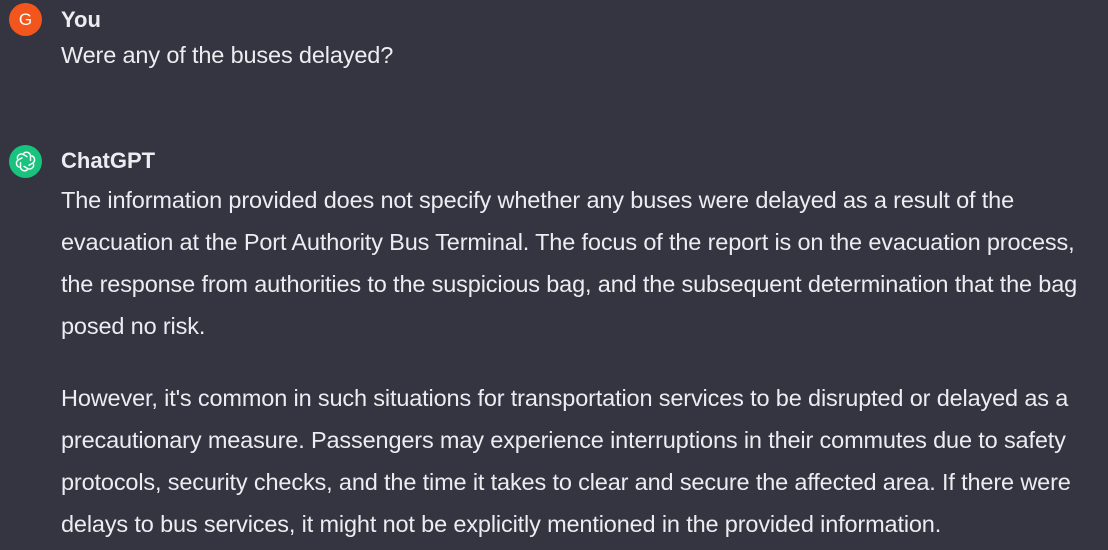 This screenshot has height=550, width=1108. I want to click on user-message-text: Were any of the buses delayed?, so click(227, 55).